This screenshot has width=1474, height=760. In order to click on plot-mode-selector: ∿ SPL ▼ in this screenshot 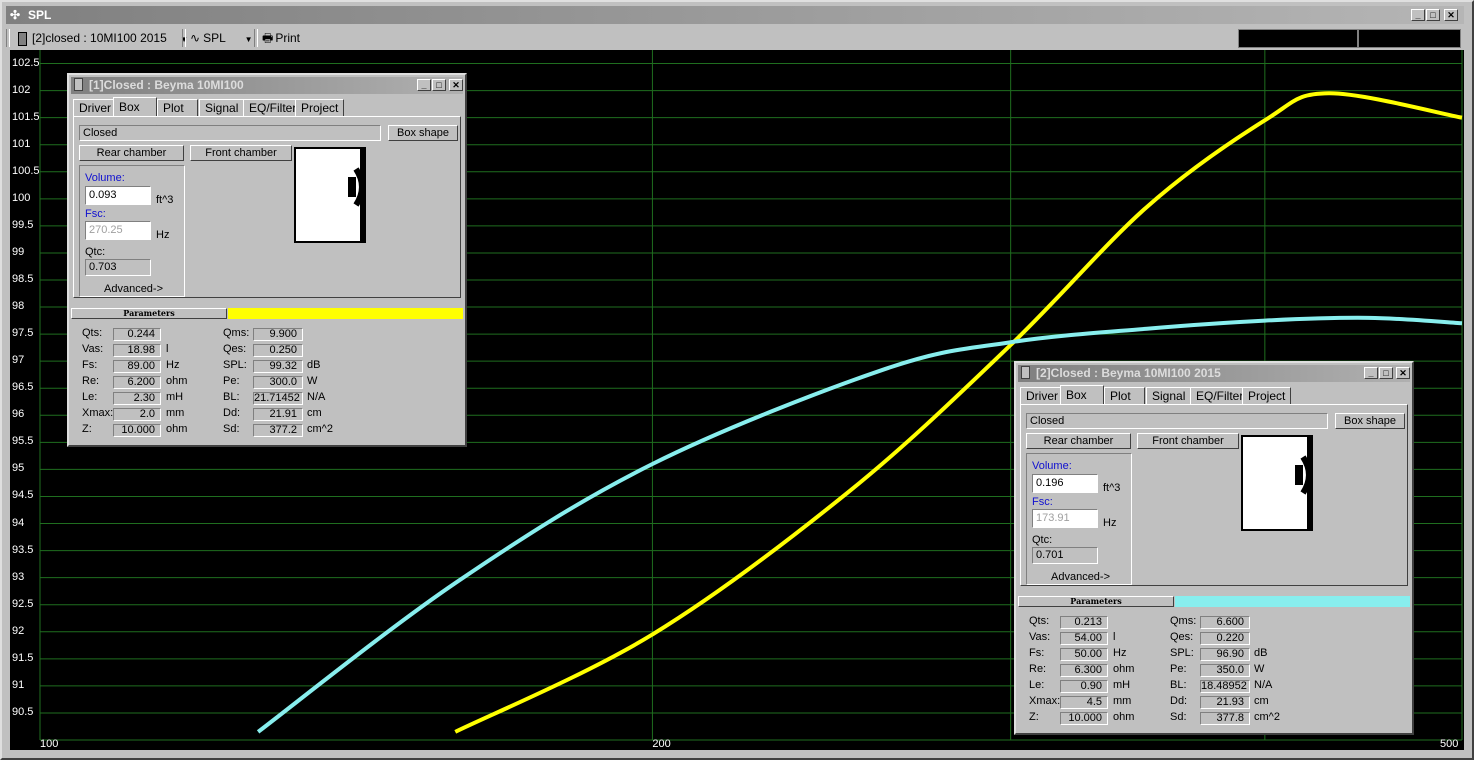, I will do `click(221, 38)`.